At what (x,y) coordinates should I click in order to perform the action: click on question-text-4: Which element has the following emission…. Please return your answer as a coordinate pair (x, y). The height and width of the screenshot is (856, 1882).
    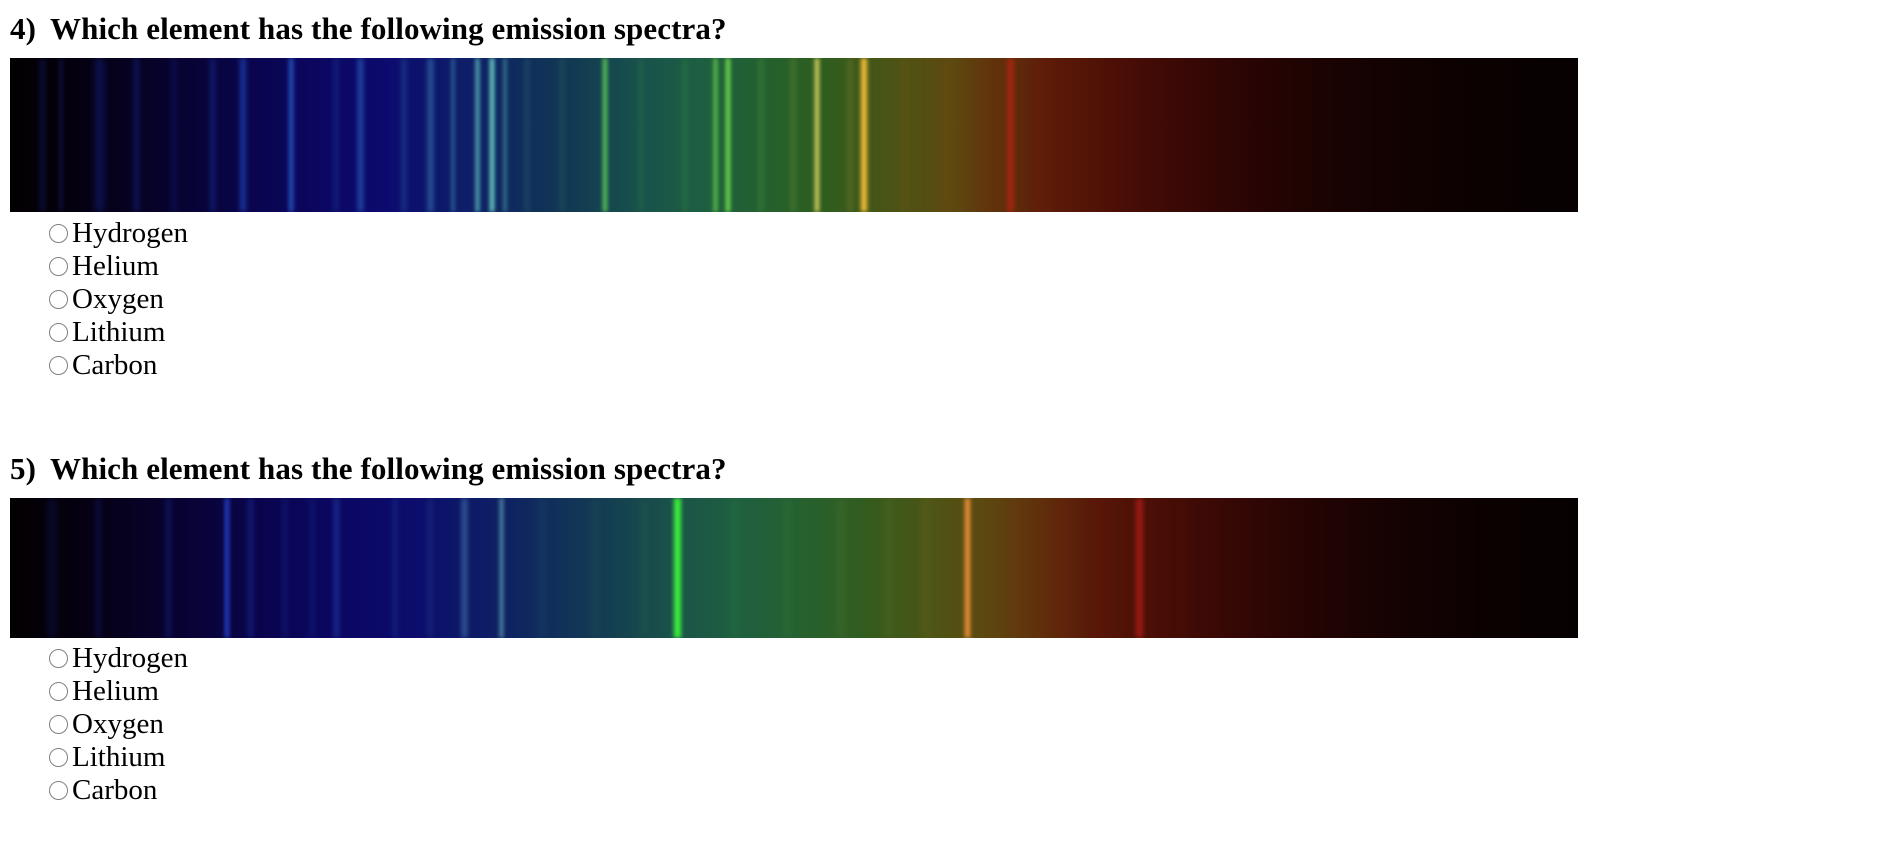
    Looking at the image, I should click on (388, 28).